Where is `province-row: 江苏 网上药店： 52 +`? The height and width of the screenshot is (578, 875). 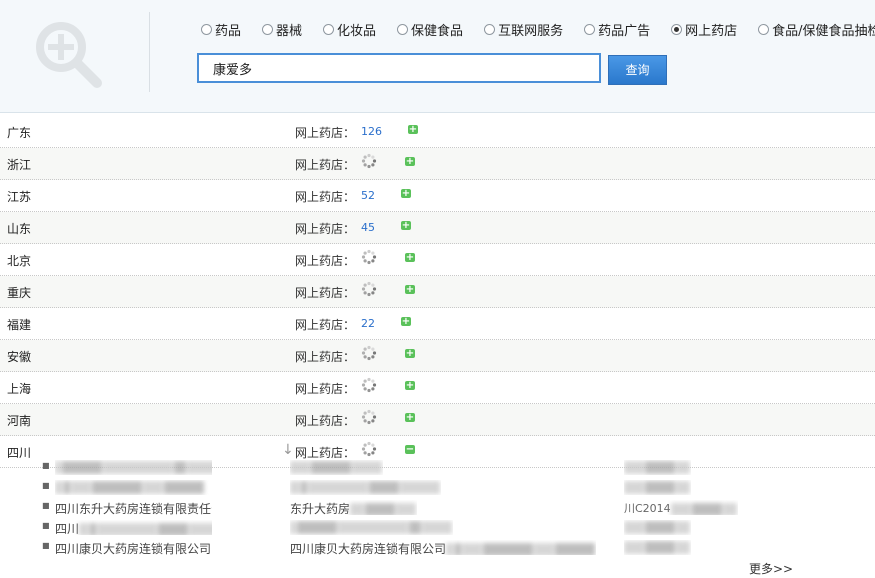
province-row: 江苏 网上药店： 52 + is located at coordinates (437, 196).